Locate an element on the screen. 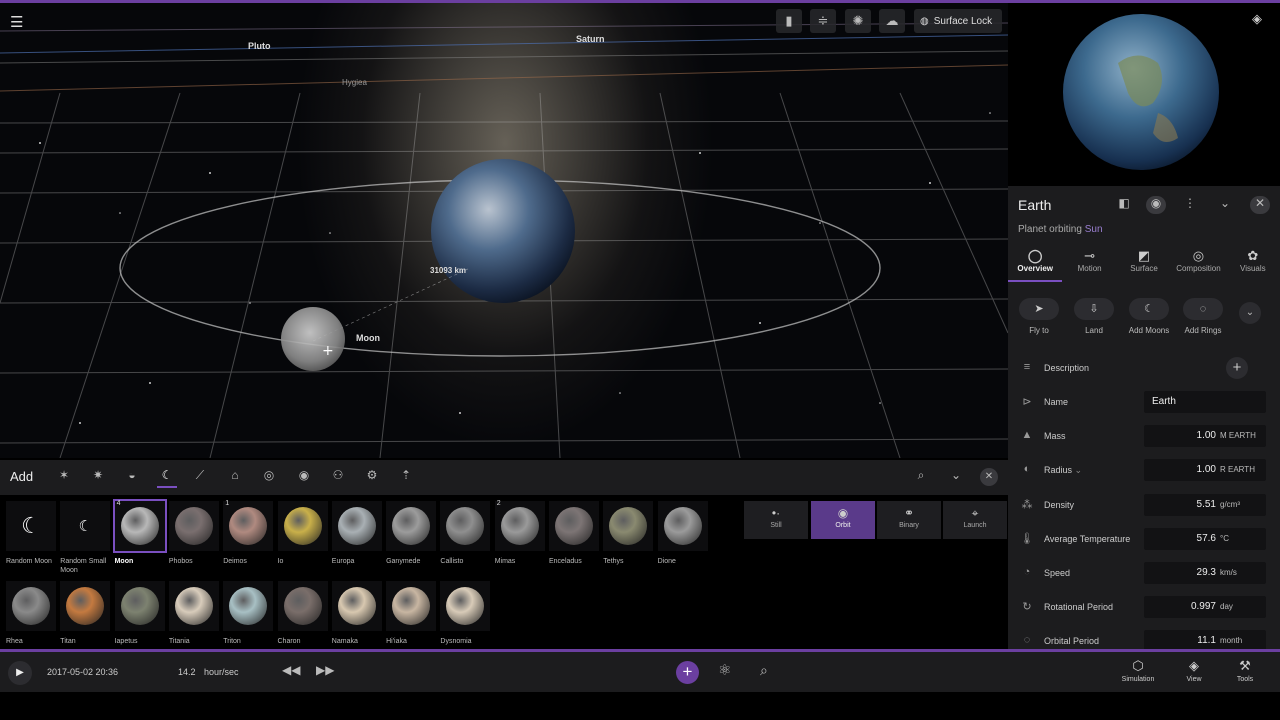 This screenshot has height=720, width=1280. category-spacecraft-icon: ⌂ is located at coordinates (235, 478).